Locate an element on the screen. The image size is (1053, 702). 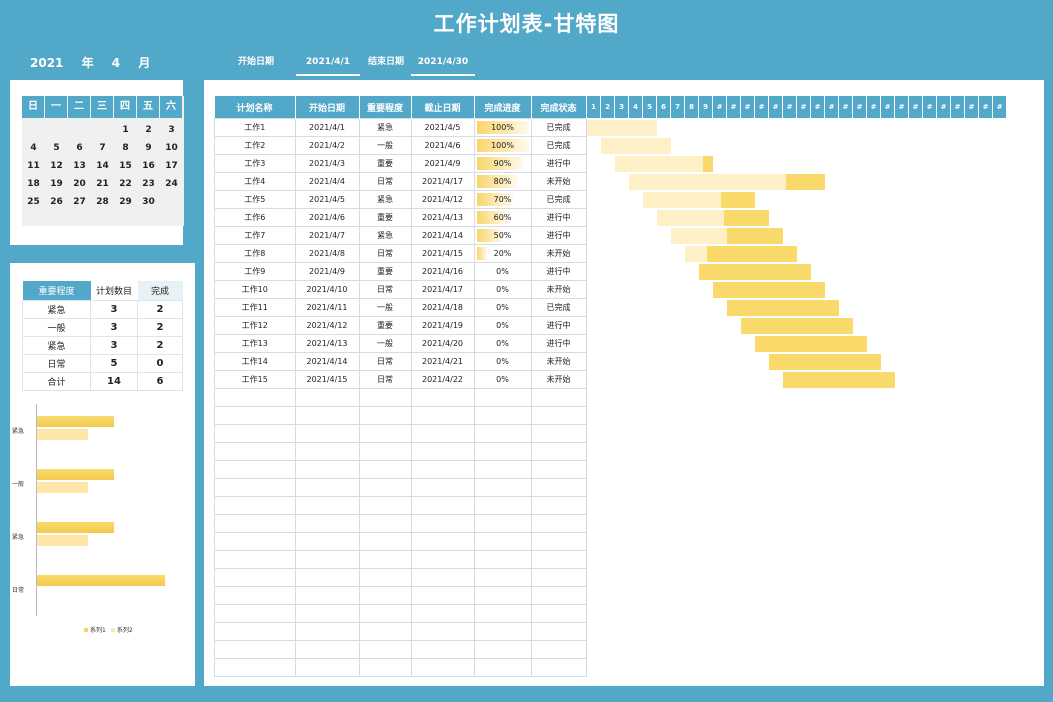
cell-start: 2021/4/2 is located at coordinates (327, 145).